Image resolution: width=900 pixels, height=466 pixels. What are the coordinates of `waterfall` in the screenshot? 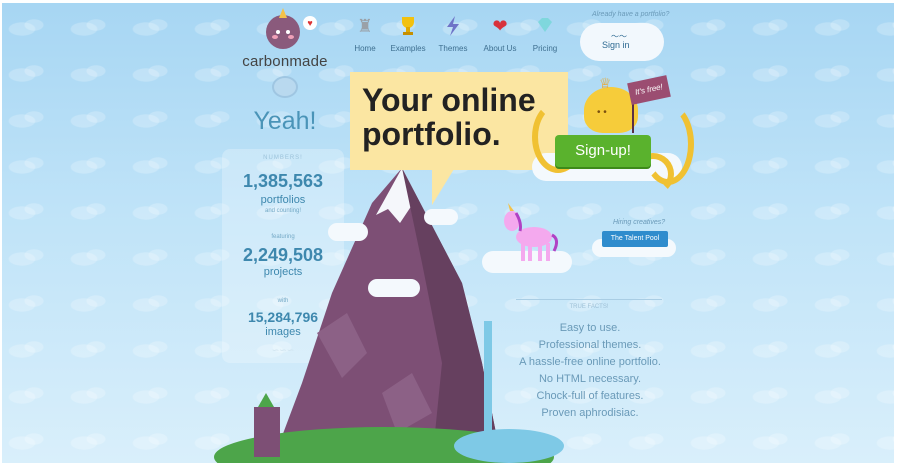 It's located at (488, 381).